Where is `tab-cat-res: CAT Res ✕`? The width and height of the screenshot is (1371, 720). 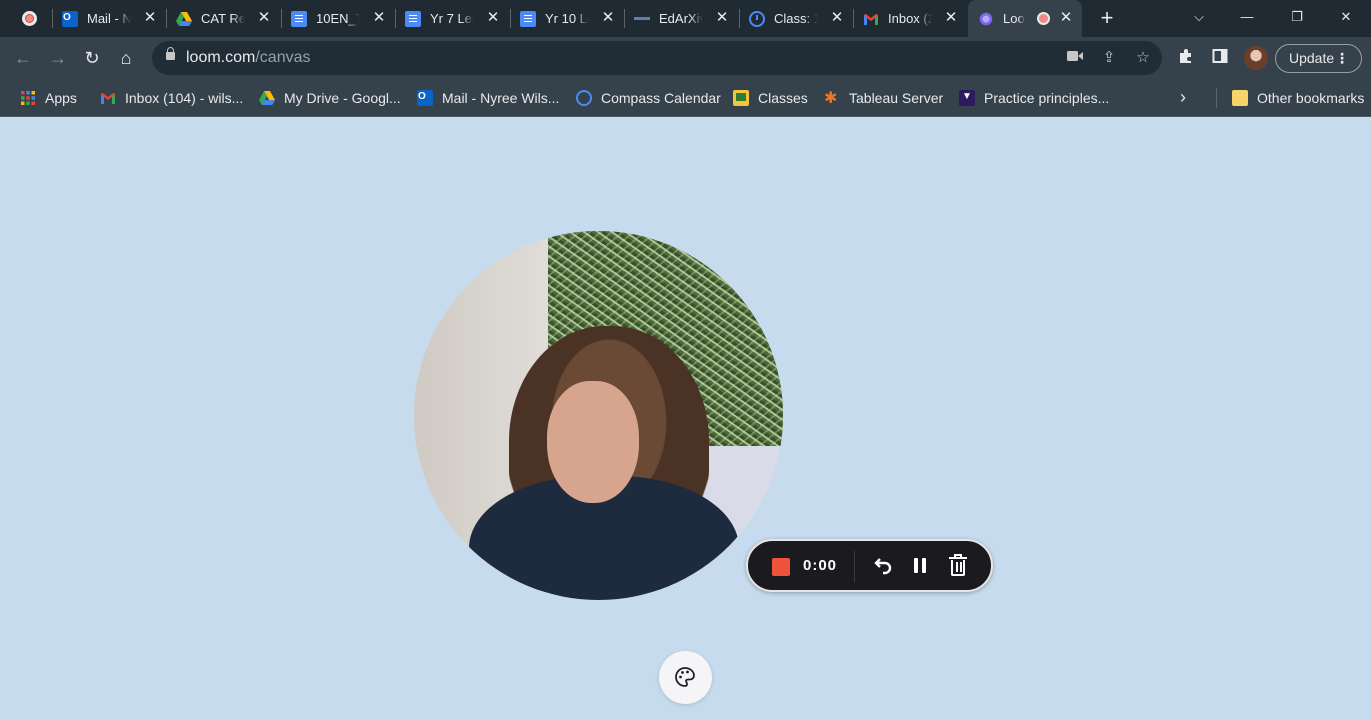
tab-cat-res: CAT Res ✕ is located at coordinates (223, 18).